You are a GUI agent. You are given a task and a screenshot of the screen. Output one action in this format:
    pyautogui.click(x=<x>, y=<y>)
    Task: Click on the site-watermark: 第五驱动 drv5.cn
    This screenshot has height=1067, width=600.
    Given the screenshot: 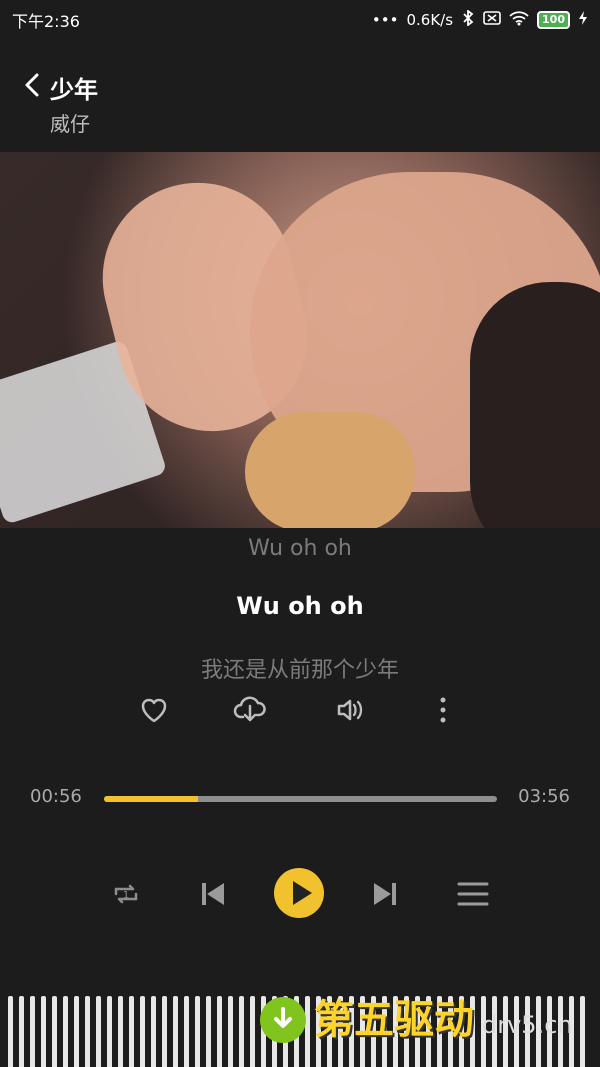 What is the action you would take?
    pyautogui.click(x=416, y=1020)
    